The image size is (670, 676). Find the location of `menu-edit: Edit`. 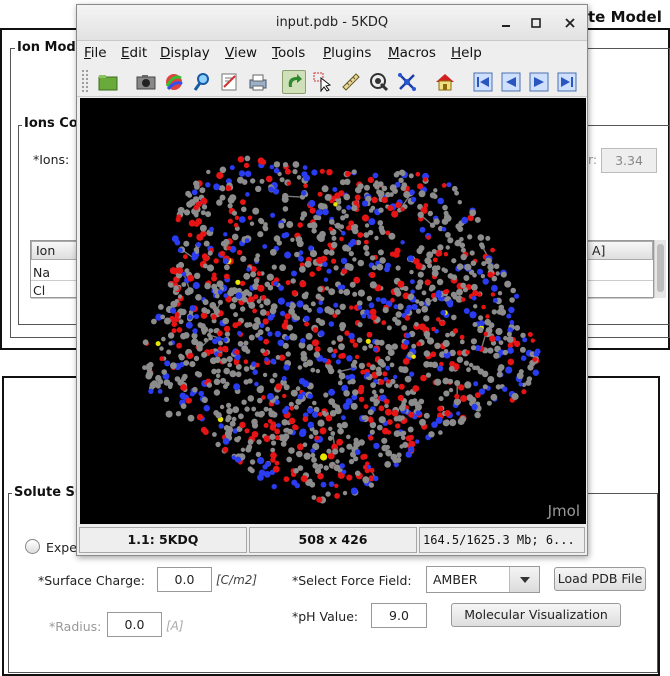

menu-edit: Edit is located at coordinates (134, 53).